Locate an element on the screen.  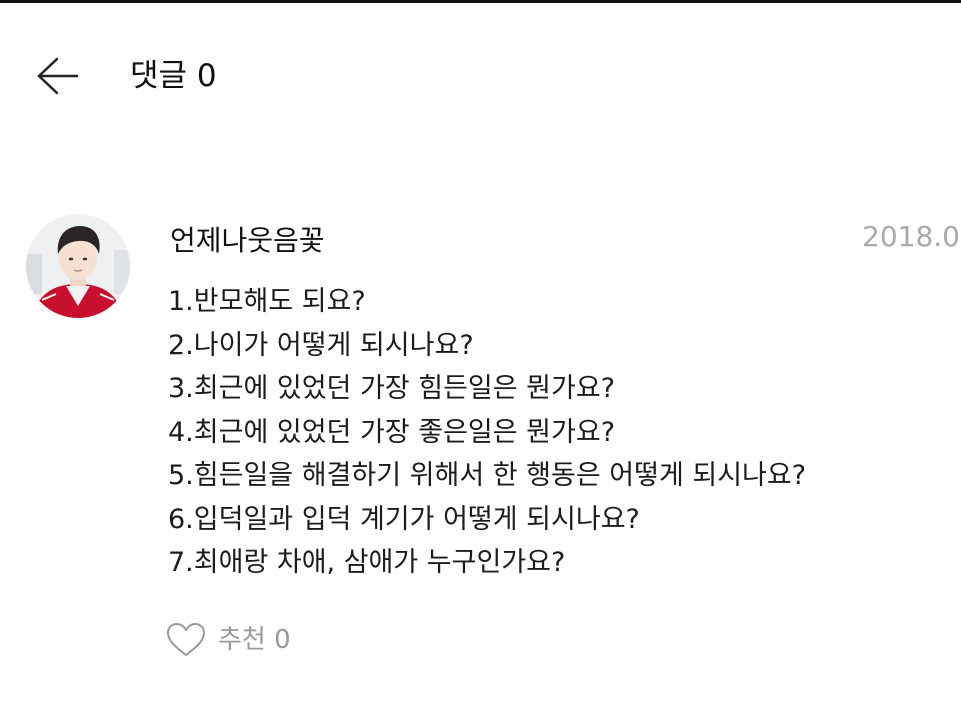
comment-line-5: 5.힘든일을 해결하기 위해서 한 행동은 어떻게 되시나요? is located at coordinates (487, 475).